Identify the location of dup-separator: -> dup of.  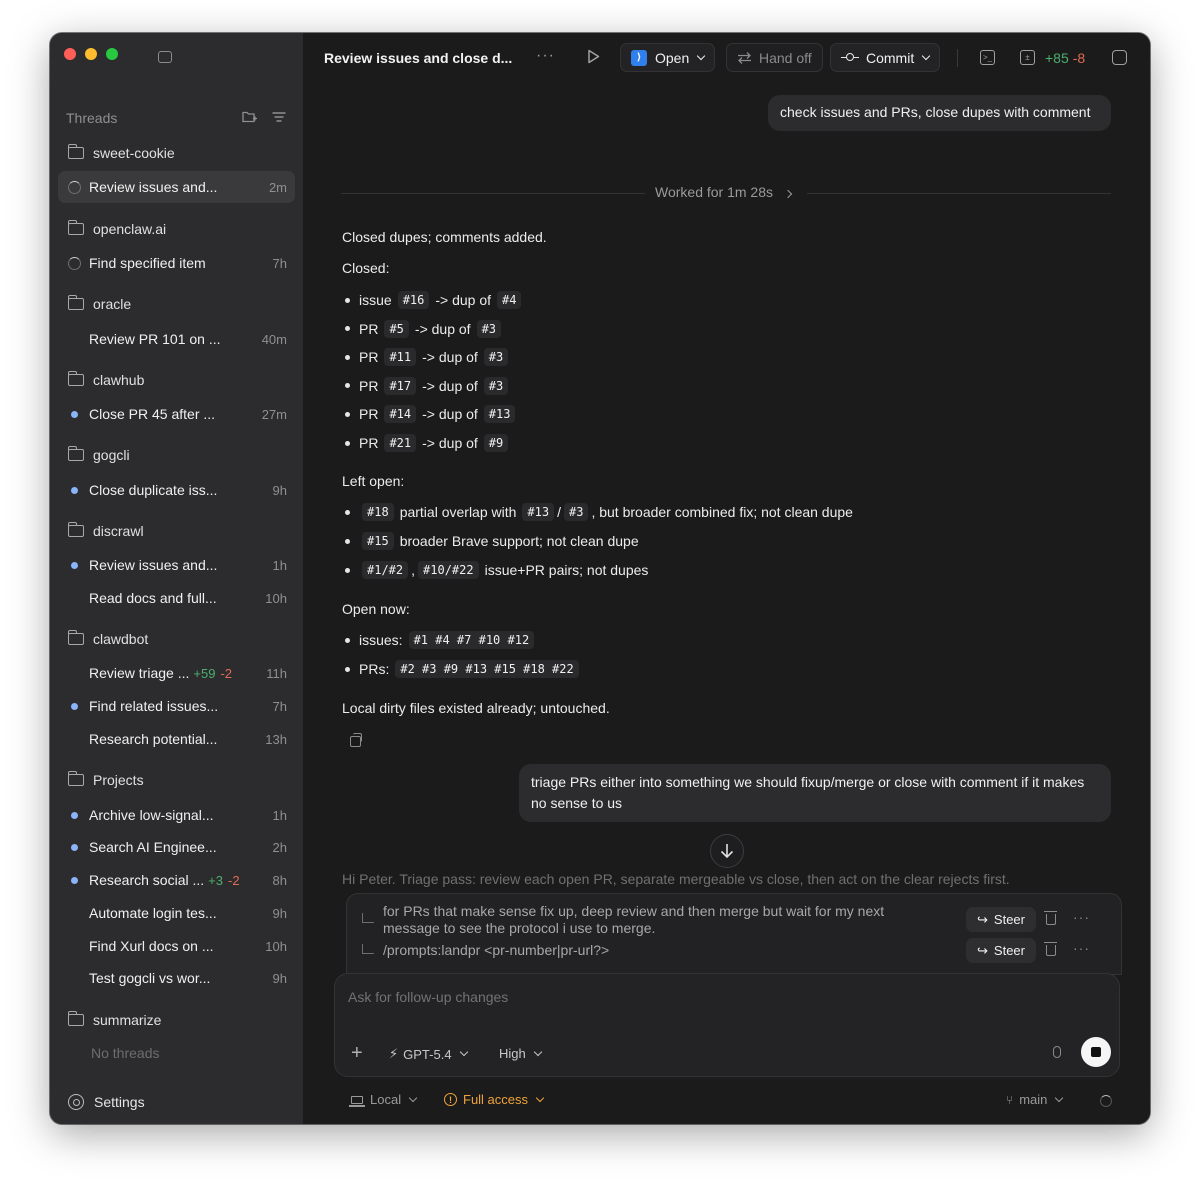
(450, 414).